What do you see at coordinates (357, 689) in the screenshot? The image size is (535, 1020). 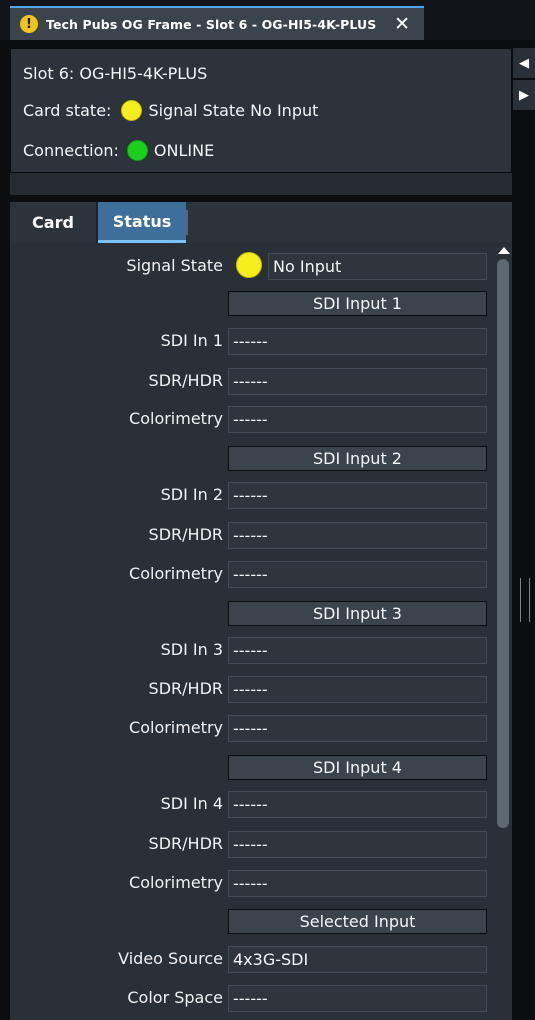 I see `sdr-hdr-3-value: ------` at bounding box center [357, 689].